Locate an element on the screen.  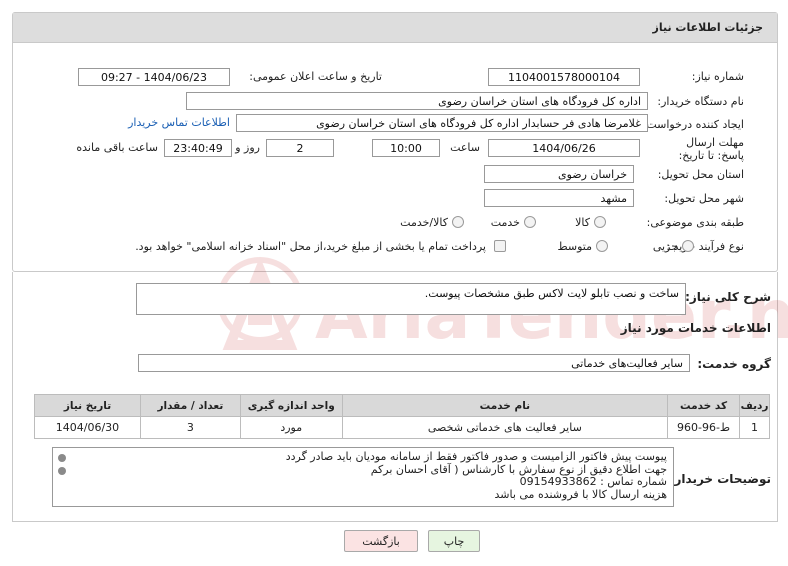
deadline-label: مهلت ارسال پاسخ: تا تاریخ: is located at coordinates (711, 149).